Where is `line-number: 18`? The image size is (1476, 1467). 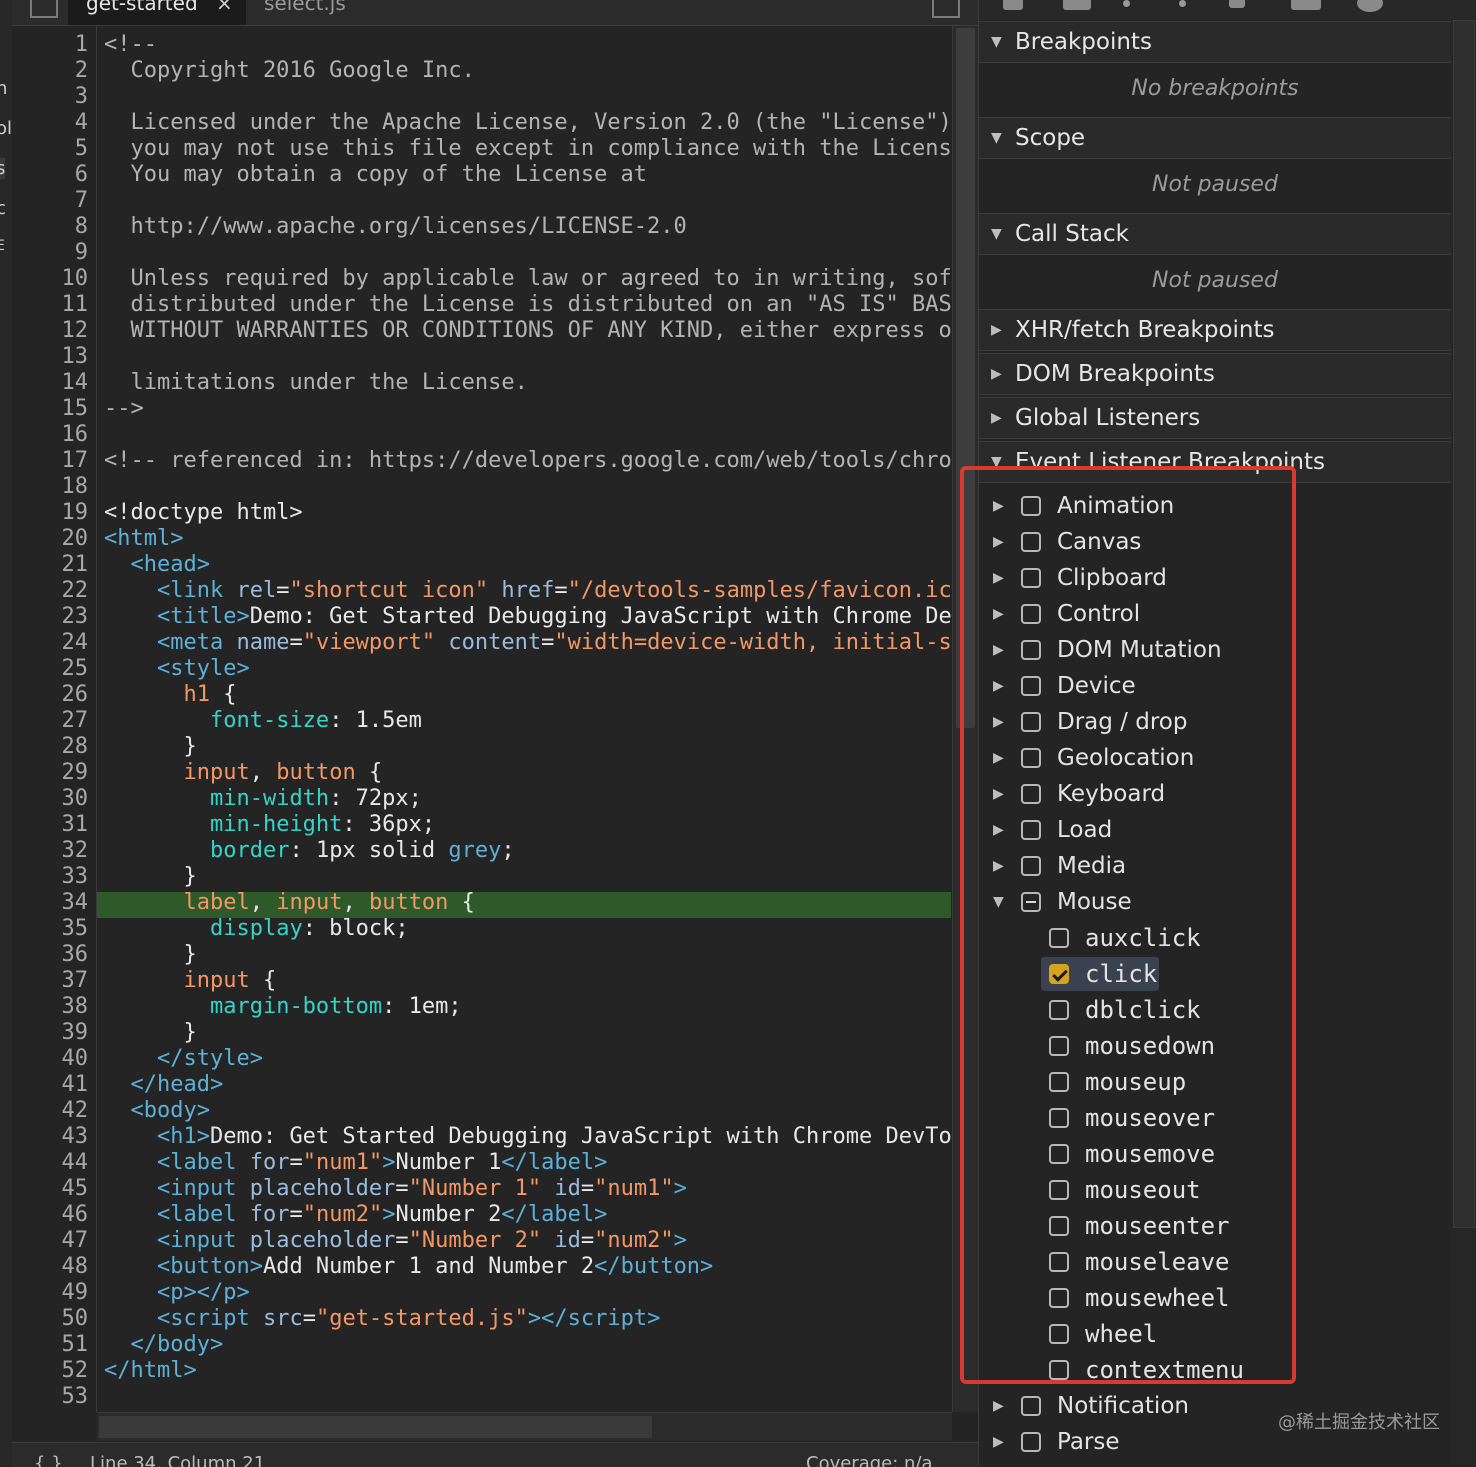 line-number: 18 is located at coordinates (58, 487).